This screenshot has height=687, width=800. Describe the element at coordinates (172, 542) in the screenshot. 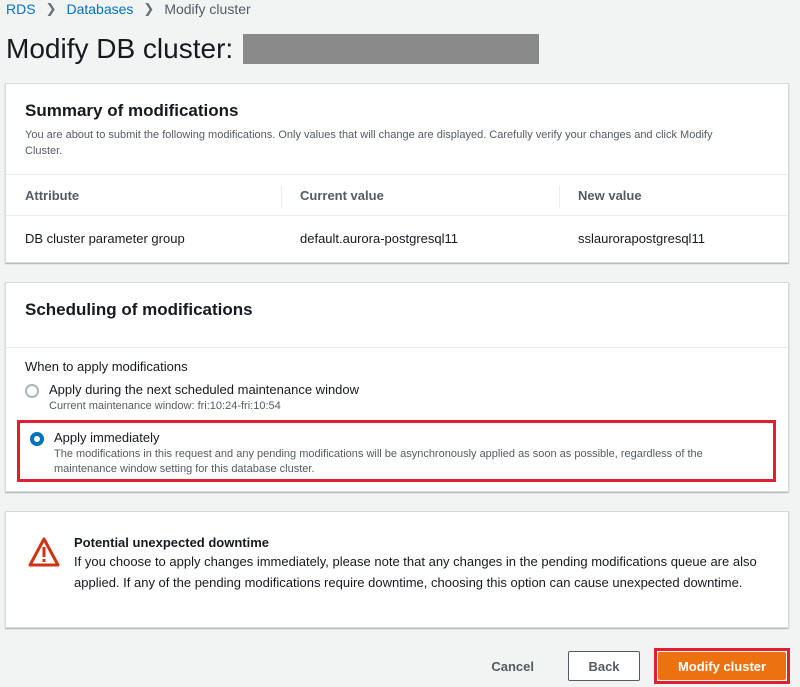

I see `warning-title: Potential unexpected downtime` at that location.